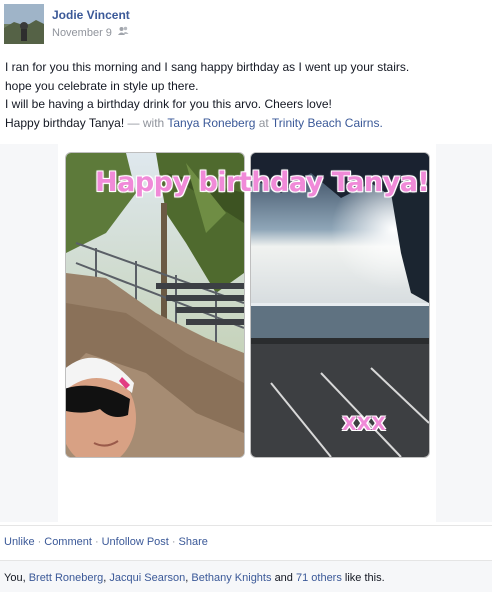 Image resolution: width=492 pixels, height=592 pixels. I want to click on photo-signoff-text: XXX, so click(364, 424).